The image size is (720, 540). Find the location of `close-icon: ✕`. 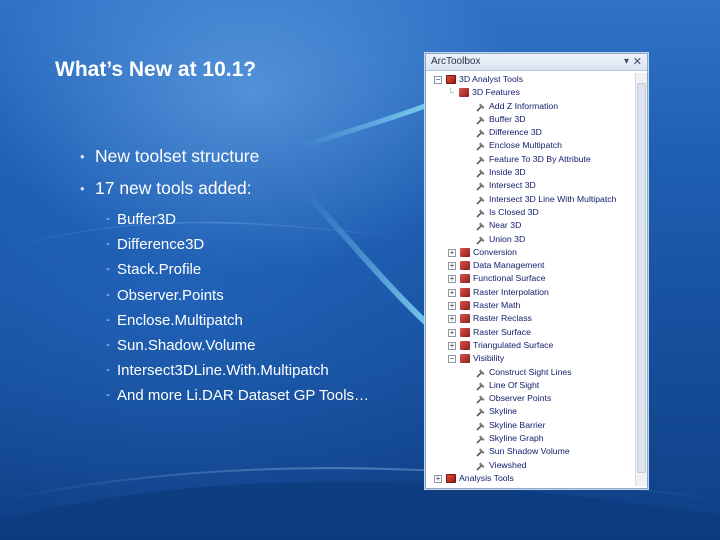

close-icon: ✕ is located at coordinates (637, 61).